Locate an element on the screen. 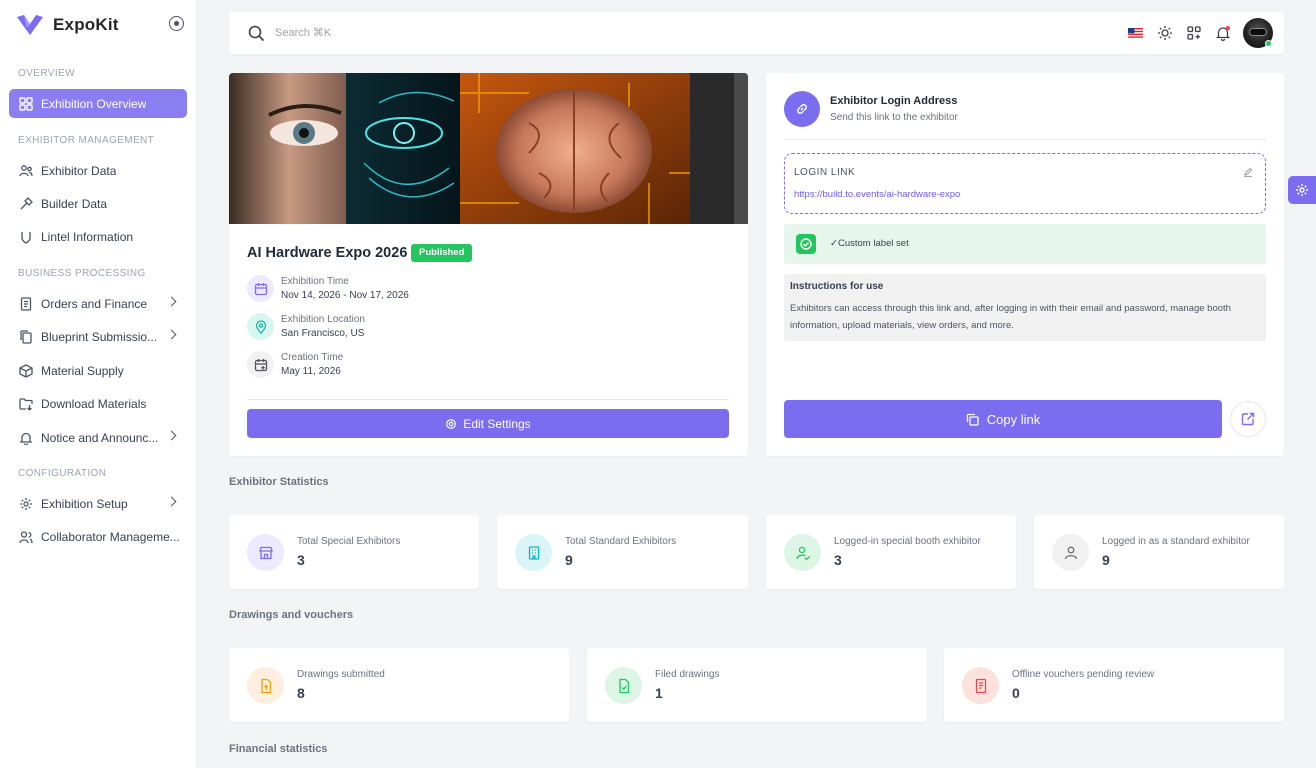  top-bar is located at coordinates (756, 33).